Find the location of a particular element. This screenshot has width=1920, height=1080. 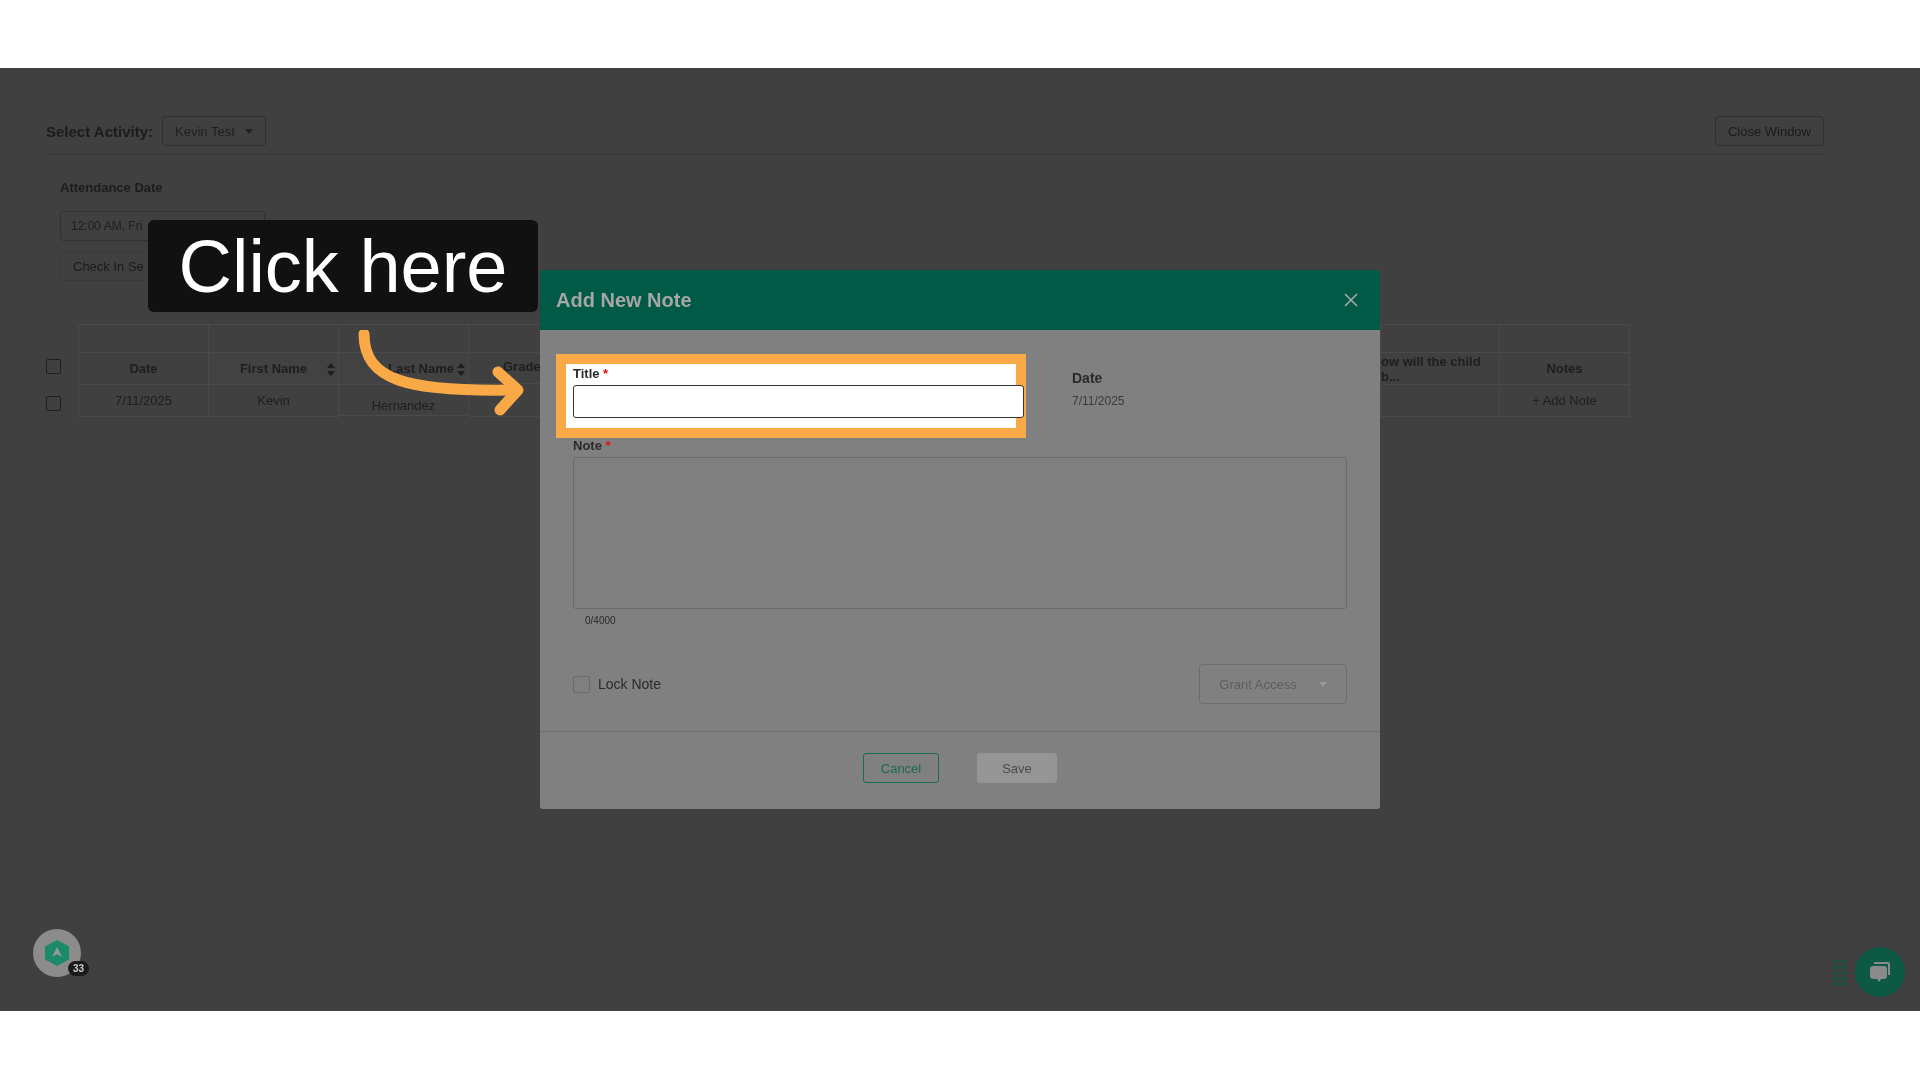

lock-note-label: Lock Note is located at coordinates (630, 684).